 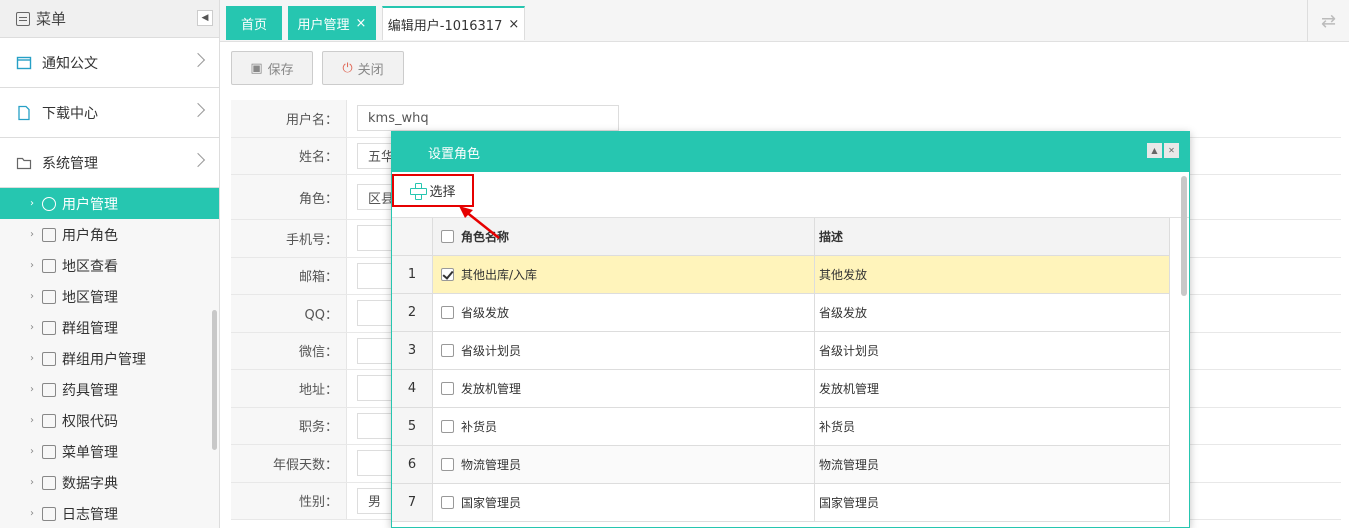 I want to click on tab-home: 首页, so click(x=254, y=23).